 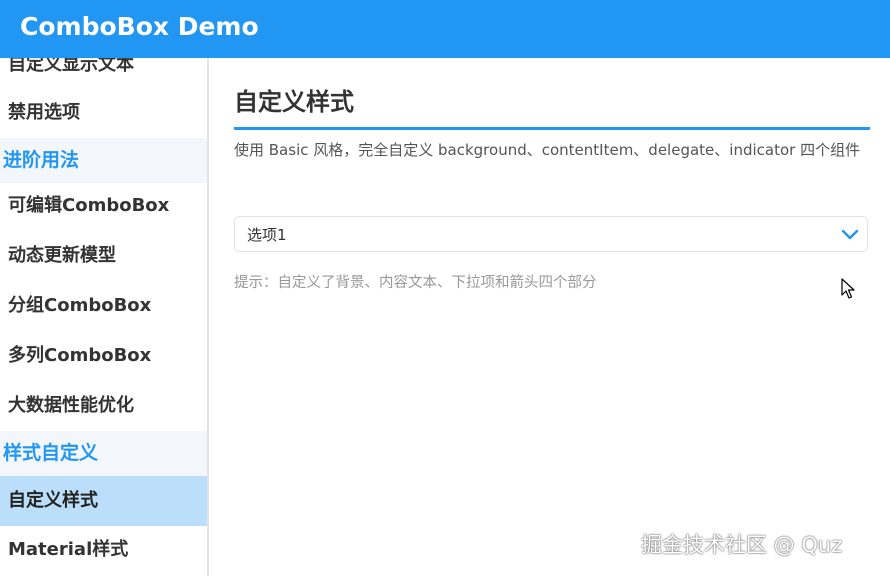 I want to click on app-title: ComboBox Demo, so click(x=139, y=26).